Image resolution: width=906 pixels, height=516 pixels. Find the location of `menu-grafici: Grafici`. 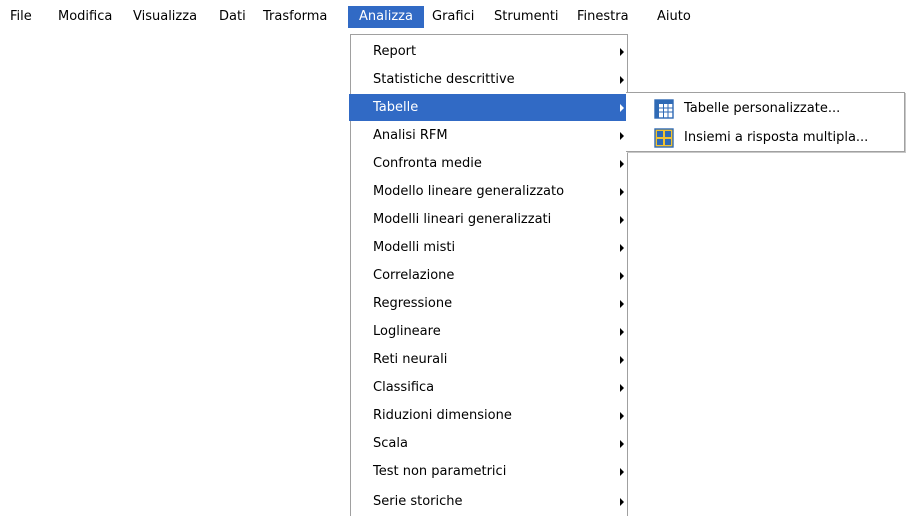

menu-grafici: Grafici is located at coordinates (453, 17).